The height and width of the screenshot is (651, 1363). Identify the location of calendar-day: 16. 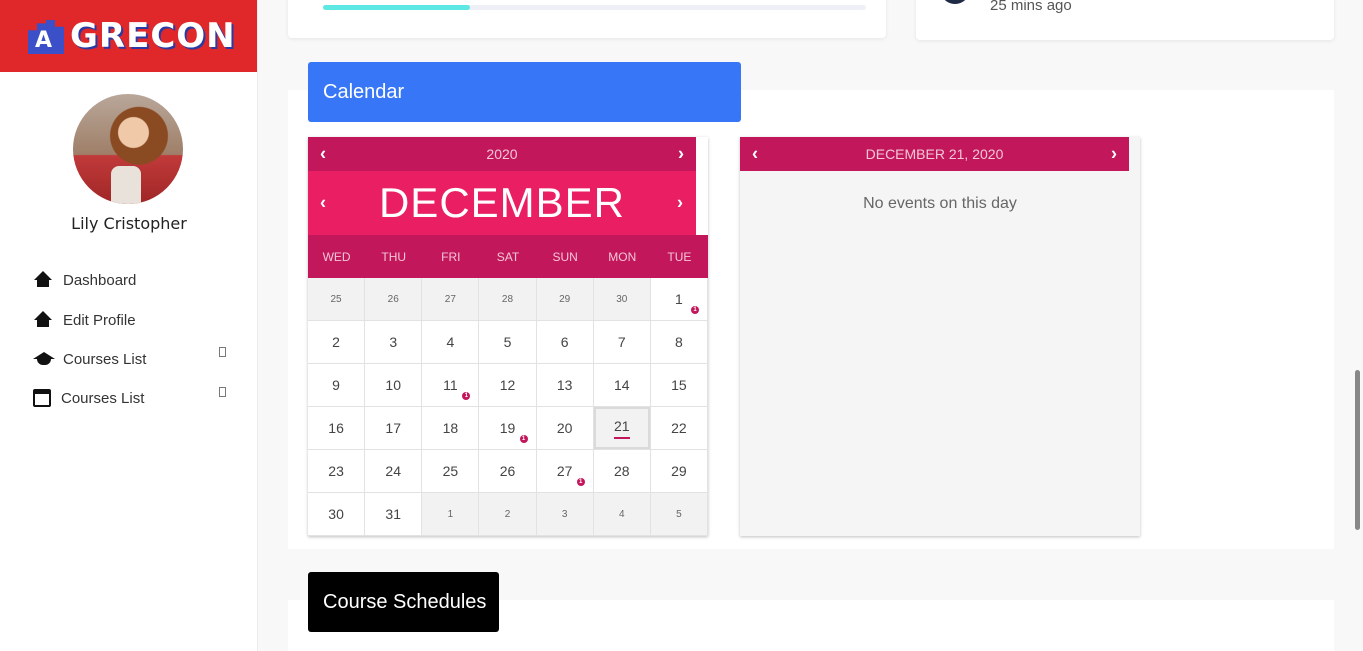
(337, 428).